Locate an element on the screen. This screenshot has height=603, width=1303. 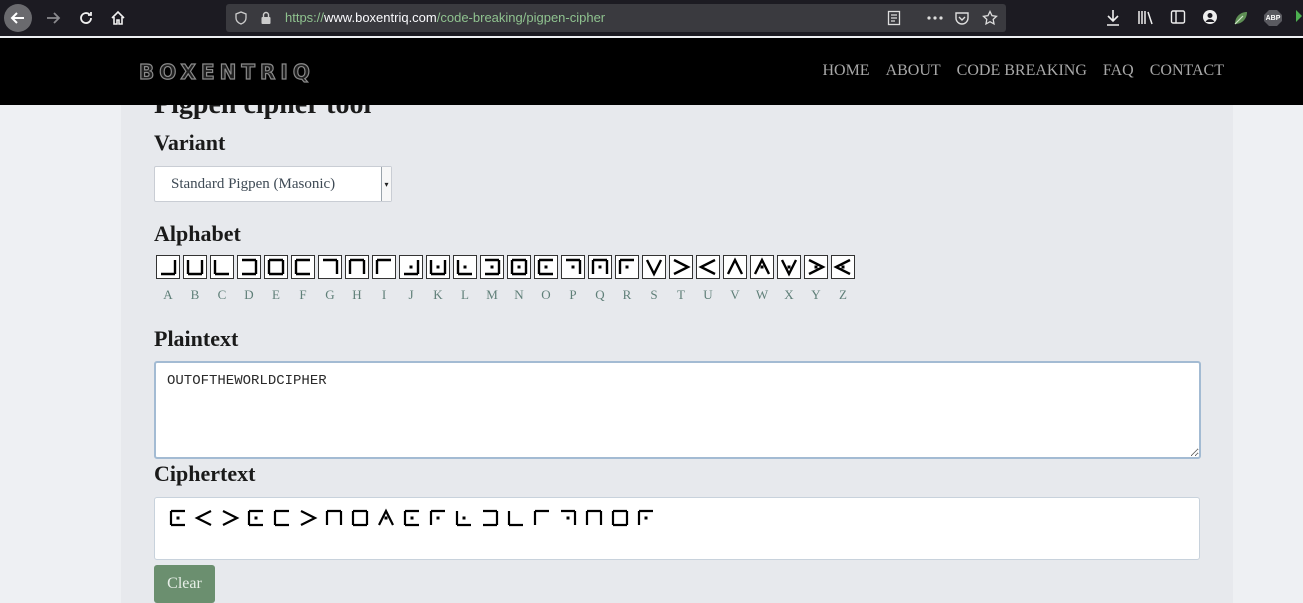
alphabet-item: X is located at coordinates (789, 279).